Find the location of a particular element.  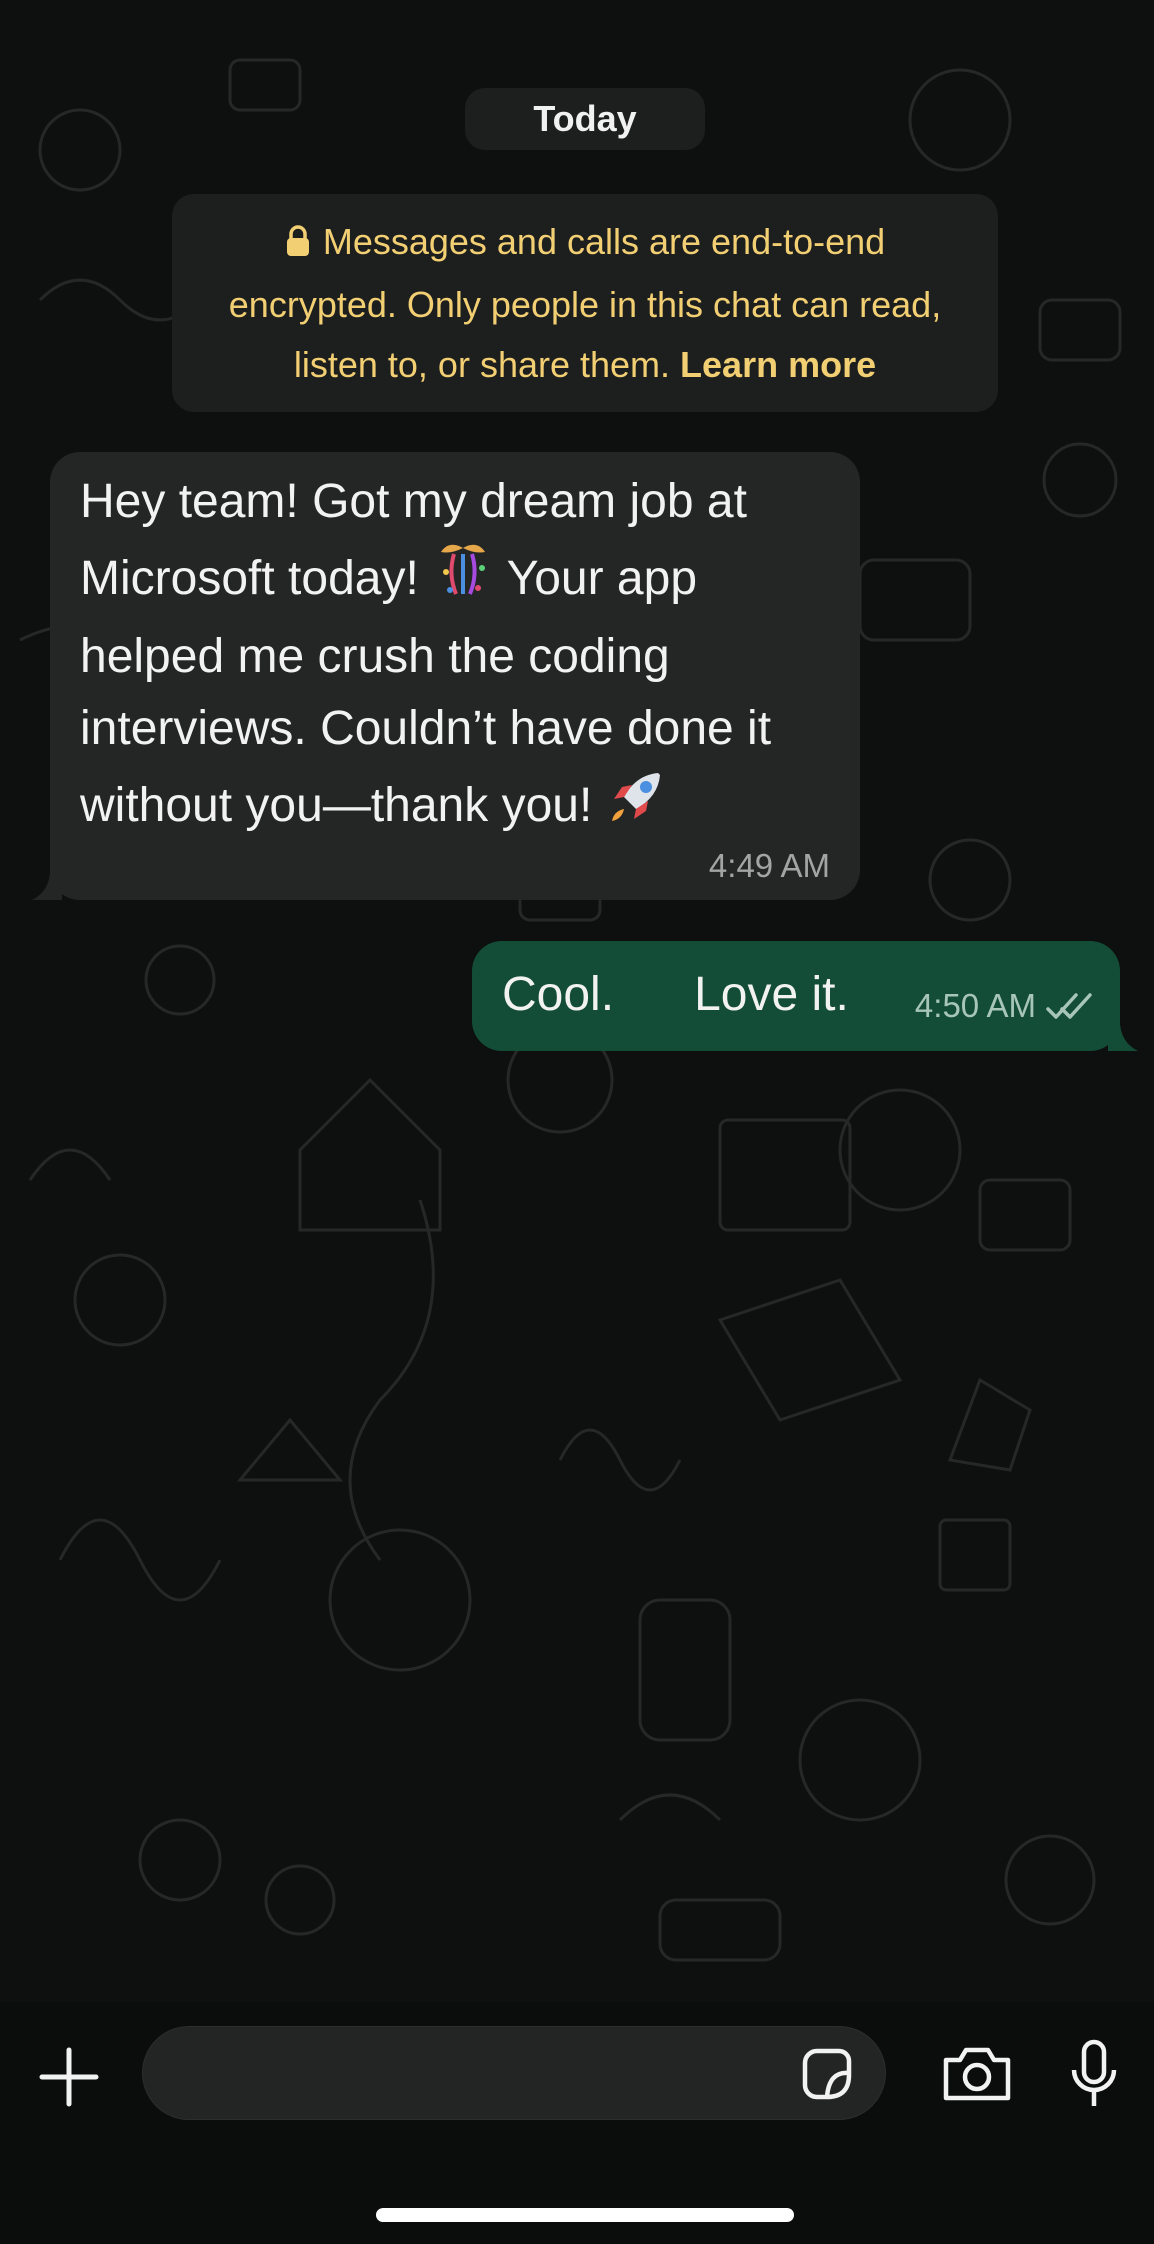

rocket-icon is located at coordinates (637, 806).